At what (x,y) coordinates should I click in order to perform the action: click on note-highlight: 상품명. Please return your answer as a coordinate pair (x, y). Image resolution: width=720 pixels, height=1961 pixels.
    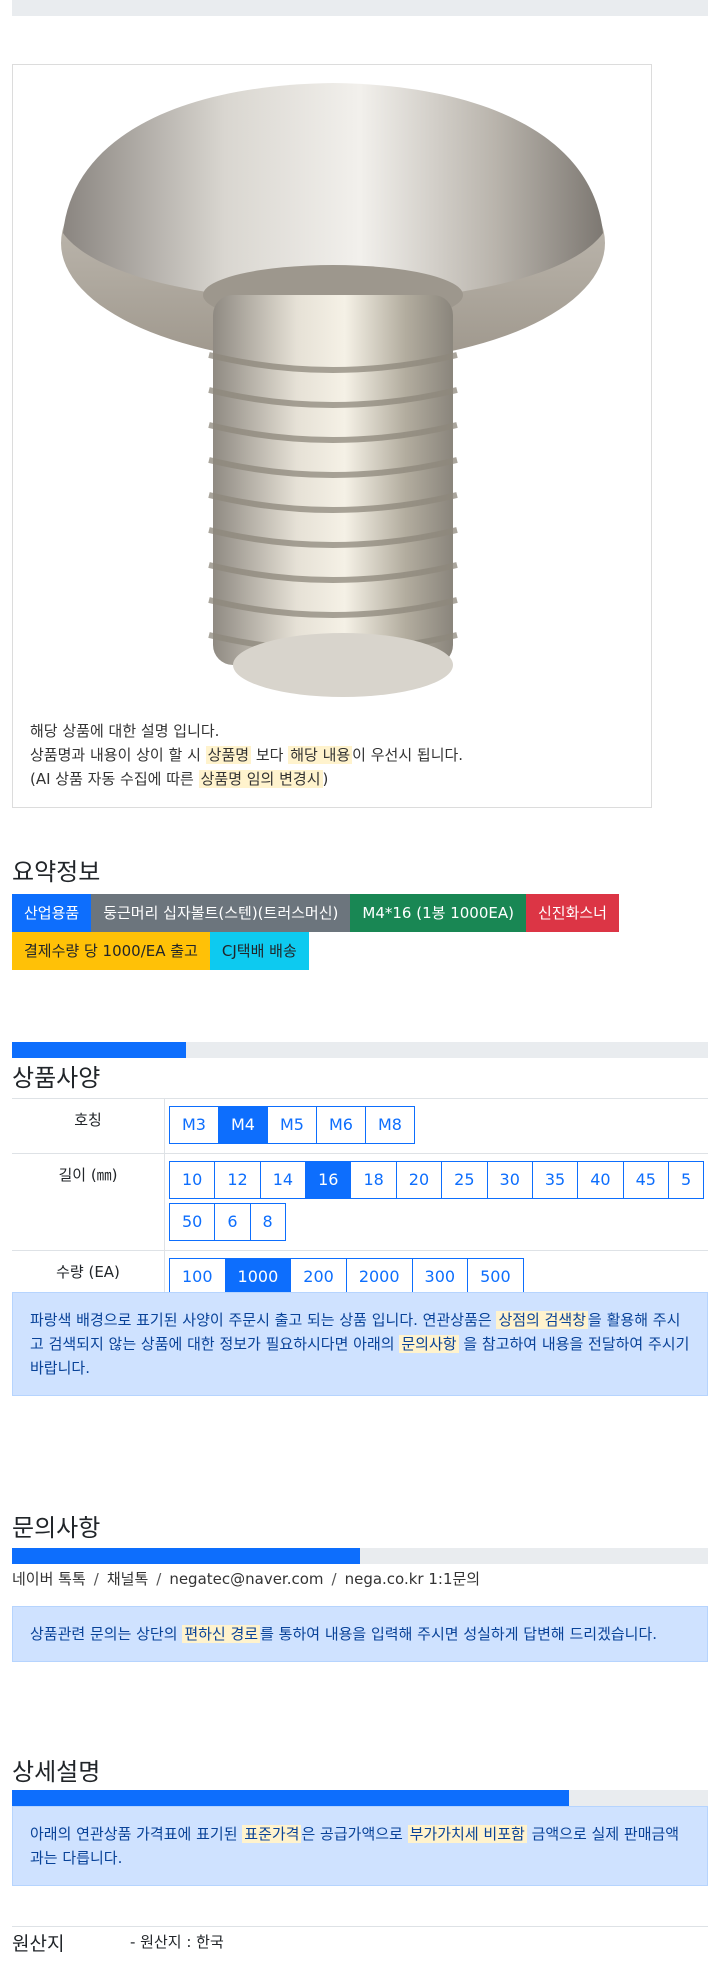
    Looking at the image, I should click on (228, 755).